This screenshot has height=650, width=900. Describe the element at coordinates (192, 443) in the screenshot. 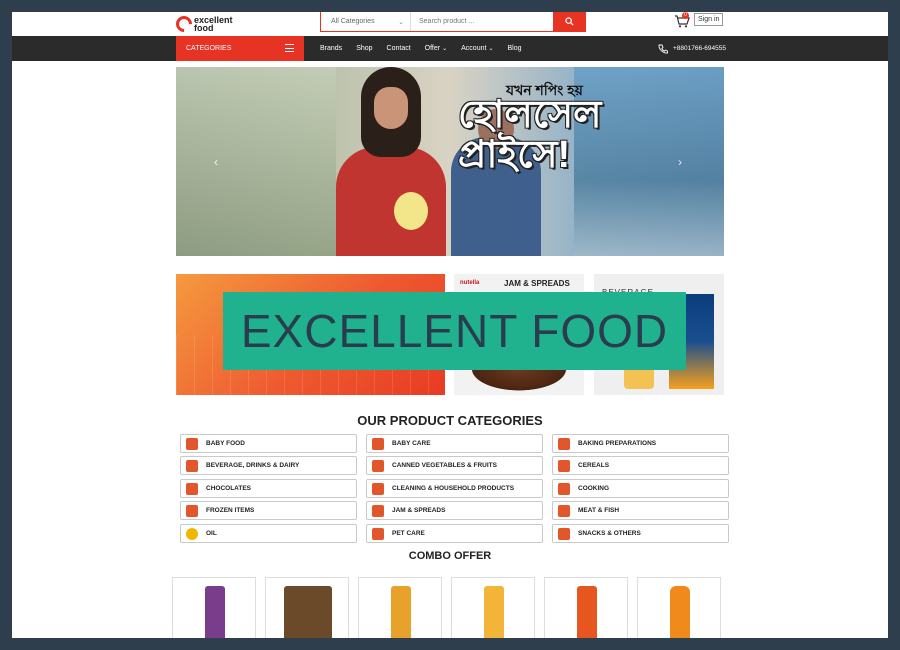

I see `baby-food-icon` at that location.